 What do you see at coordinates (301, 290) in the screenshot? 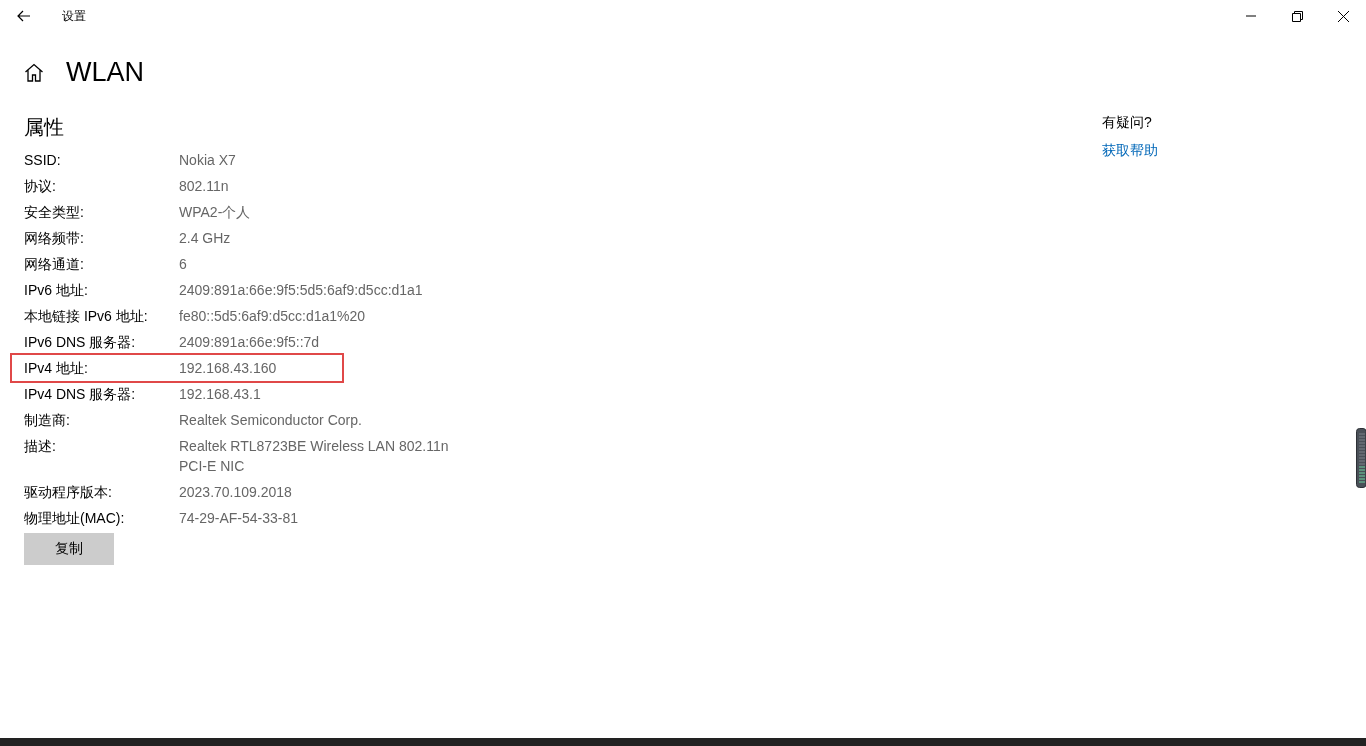
I see `property-value: 2409:891a:66e:9f5:5d5:6af9:d5cc:d1a1` at bounding box center [301, 290].